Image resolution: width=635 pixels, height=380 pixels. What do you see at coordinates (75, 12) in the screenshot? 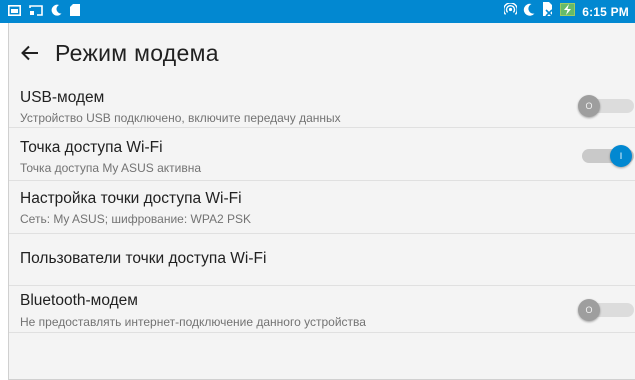
I see `sd-card-icon` at bounding box center [75, 12].